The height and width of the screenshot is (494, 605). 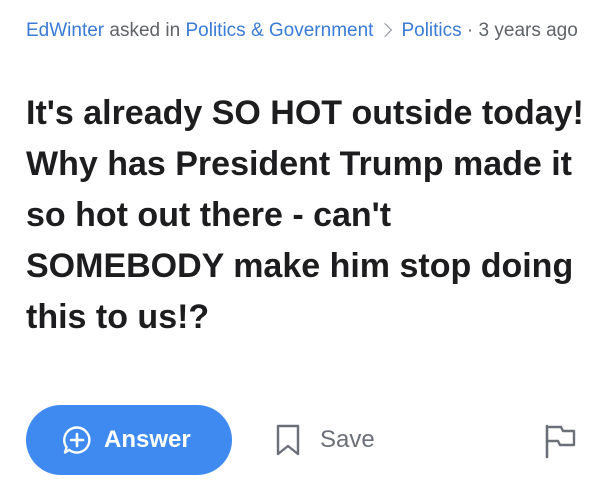 I want to click on question-age: · 3 years ago, so click(x=522, y=30).